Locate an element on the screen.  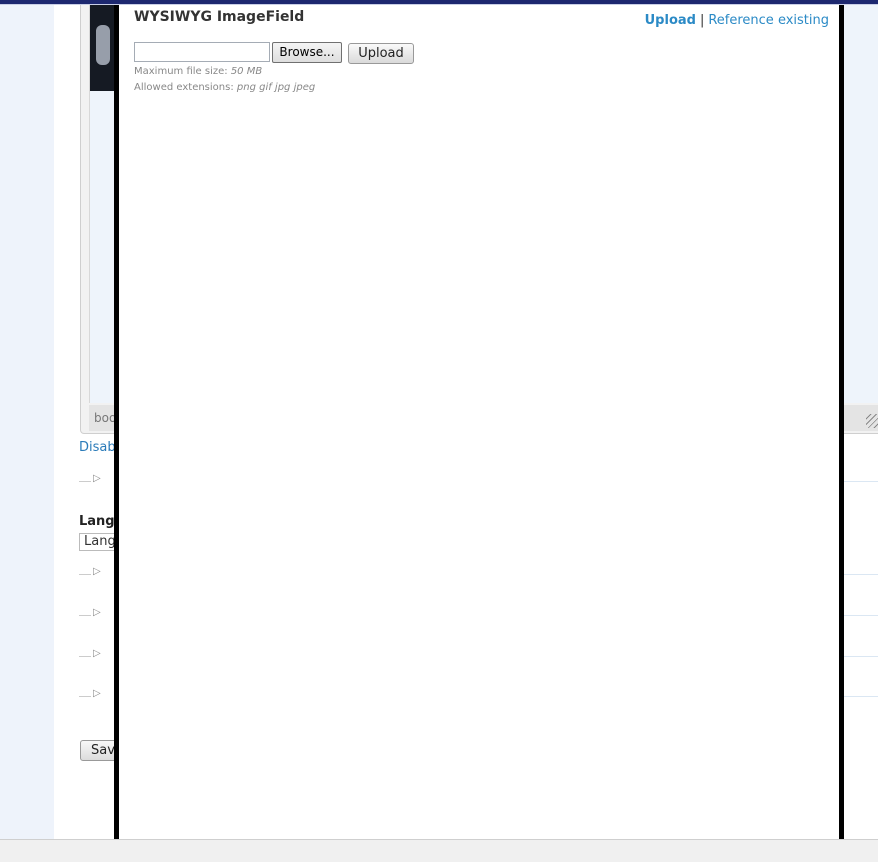
dialog-tabs: Upload | Reference existing is located at coordinates (737, 20).